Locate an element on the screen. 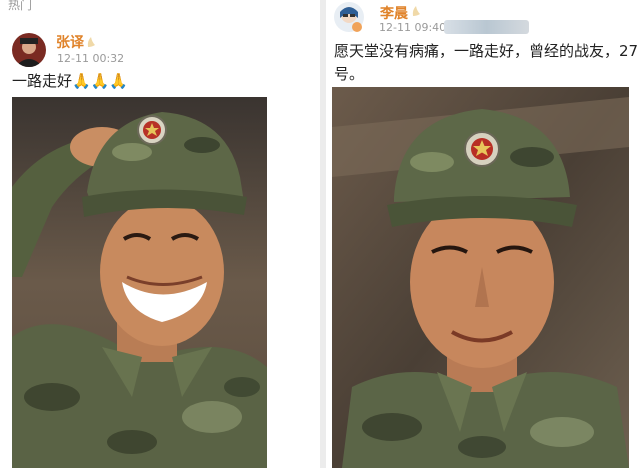 The image size is (640, 468). blurred-info is located at coordinates (486, 27).